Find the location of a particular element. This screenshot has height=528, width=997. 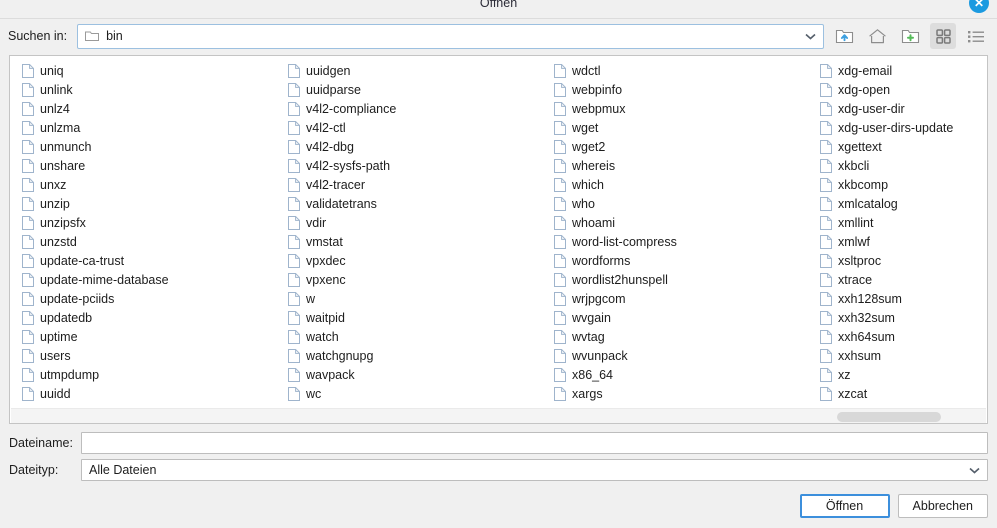

list-item-label: update-mime-database is located at coordinates (104, 279).